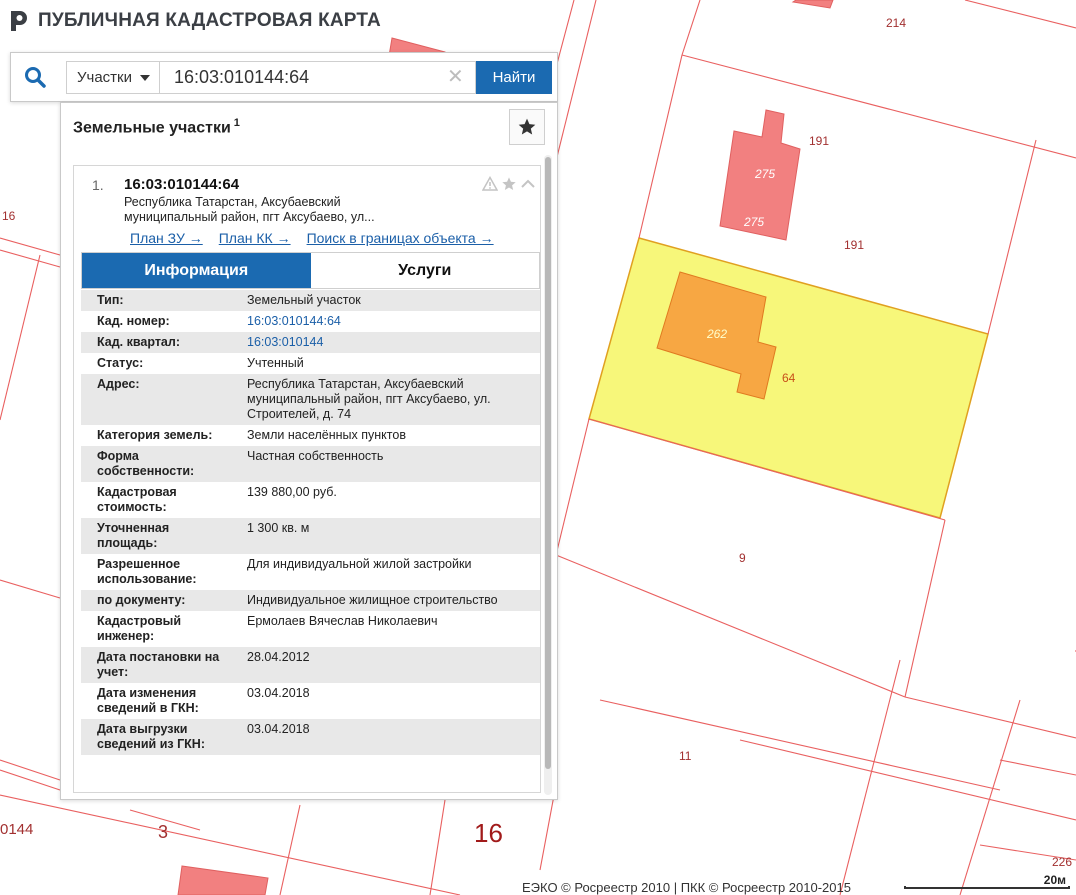 This screenshot has width=1076, height=895. I want to click on info-row: Дата постановки на учет: 28.04.2012, so click(310, 665).